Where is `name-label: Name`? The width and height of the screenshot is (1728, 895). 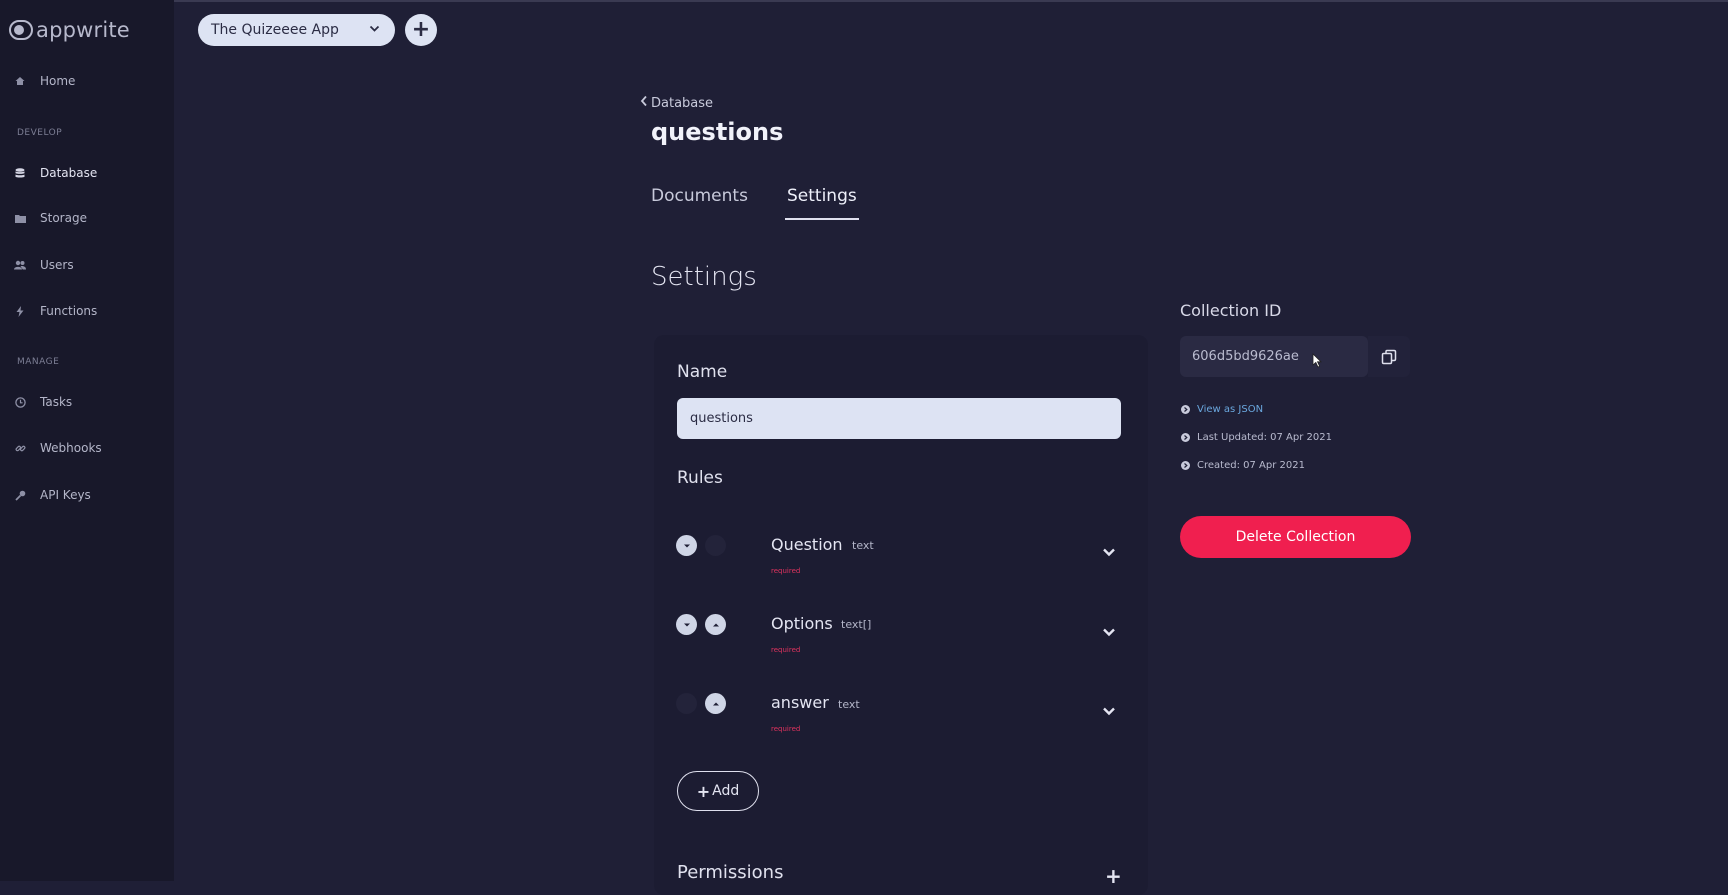
name-label: Name is located at coordinates (702, 372).